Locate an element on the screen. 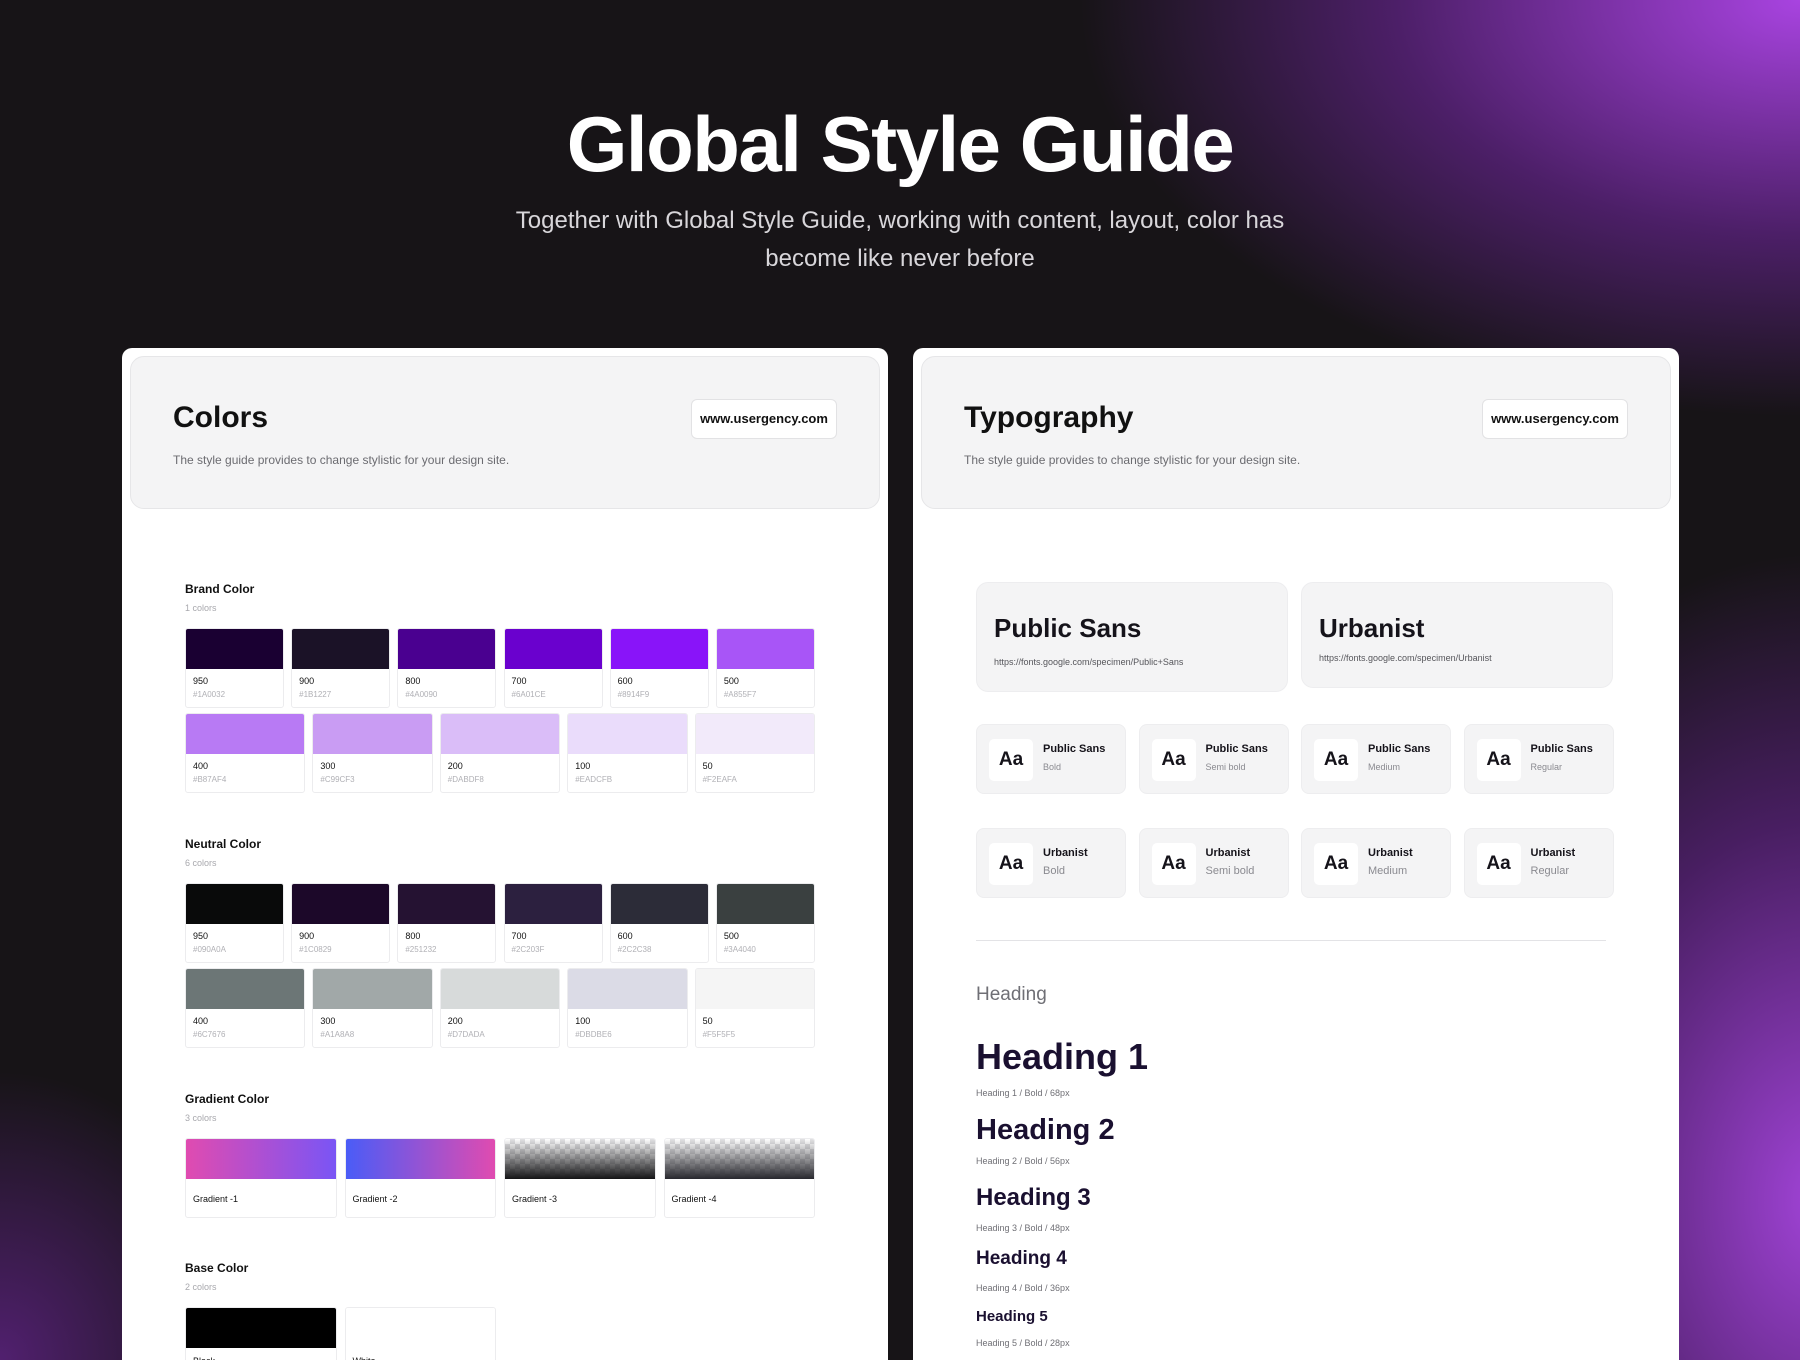  base-color-count: 2 colors is located at coordinates (201, 1287).